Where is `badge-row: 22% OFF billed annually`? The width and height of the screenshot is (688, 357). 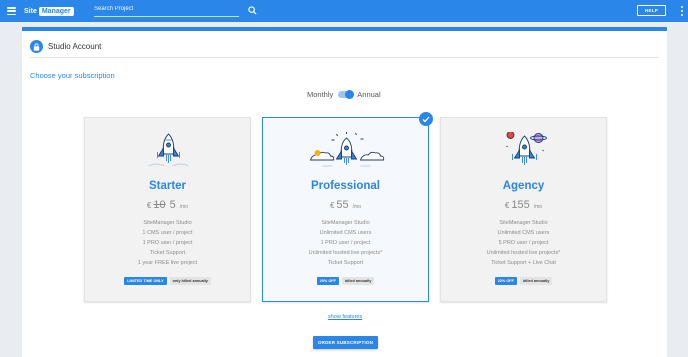 badge-row: 22% OFF billed annually is located at coordinates (523, 281).